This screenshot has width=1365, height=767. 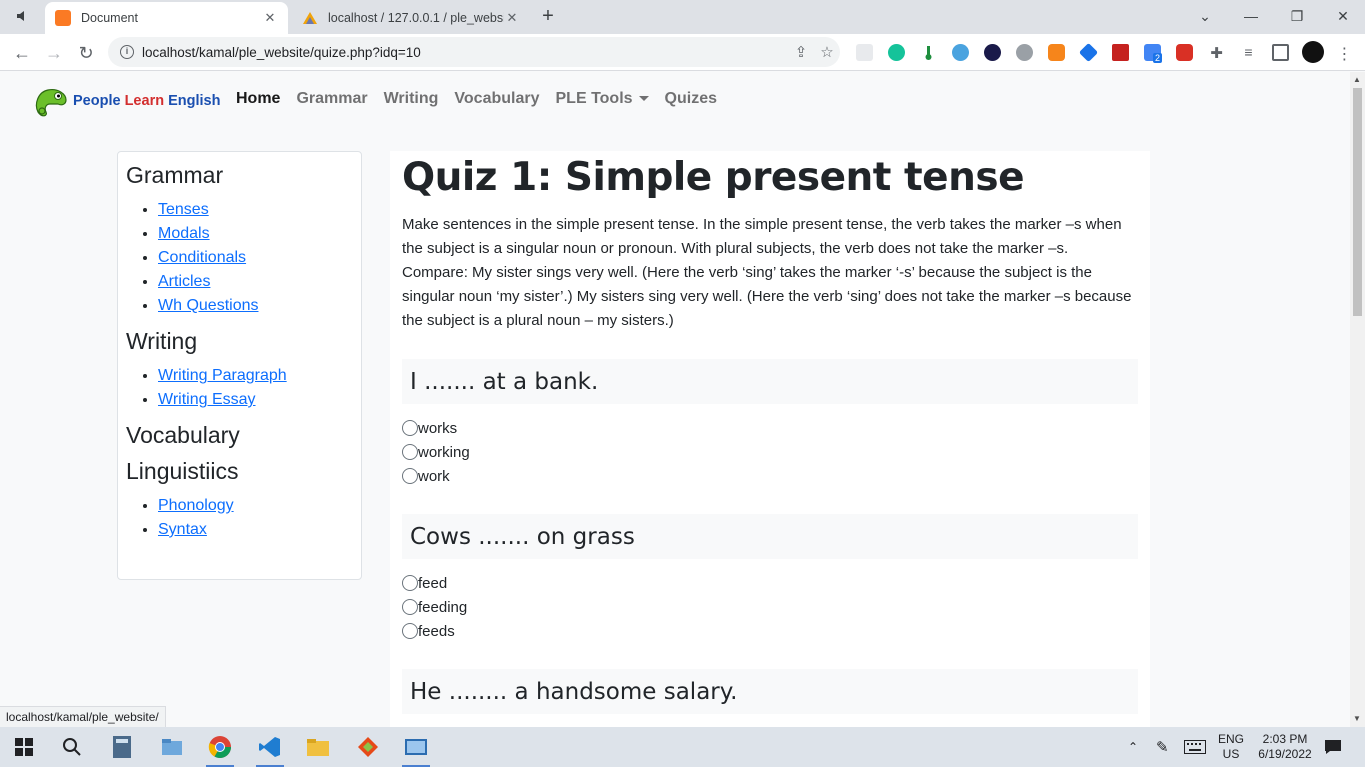 What do you see at coordinates (318, 747) in the screenshot?
I see `folder-icon` at bounding box center [318, 747].